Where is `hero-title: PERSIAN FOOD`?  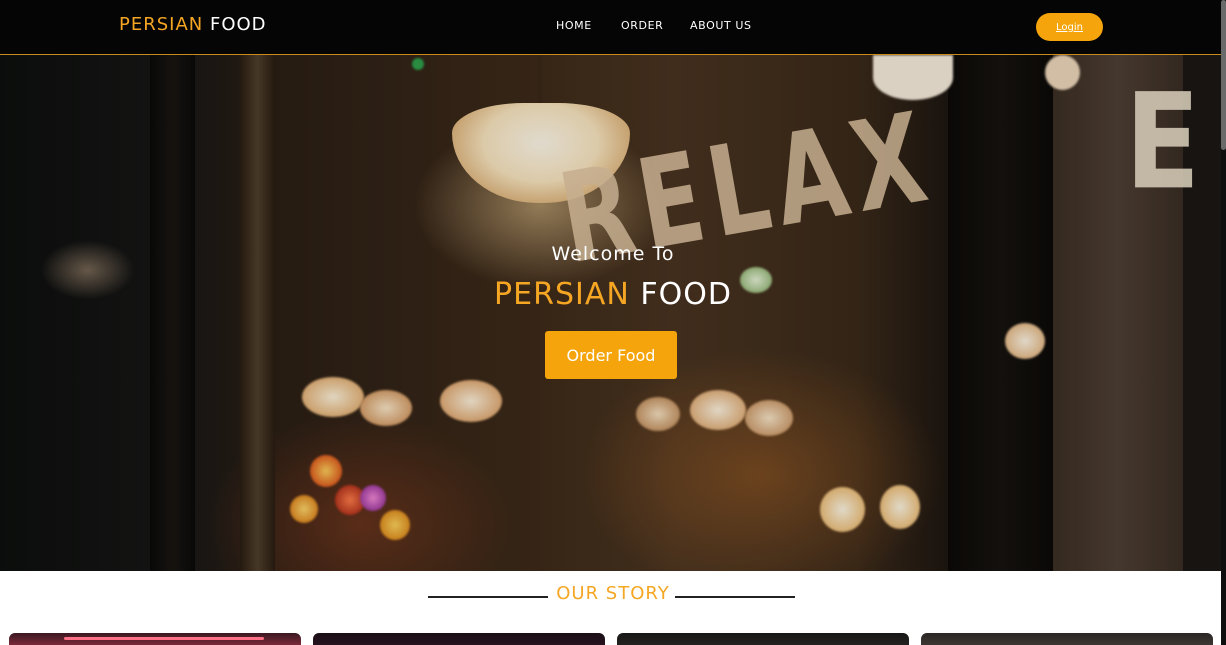 hero-title: PERSIAN FOOD is located at coordinates (613, 294).